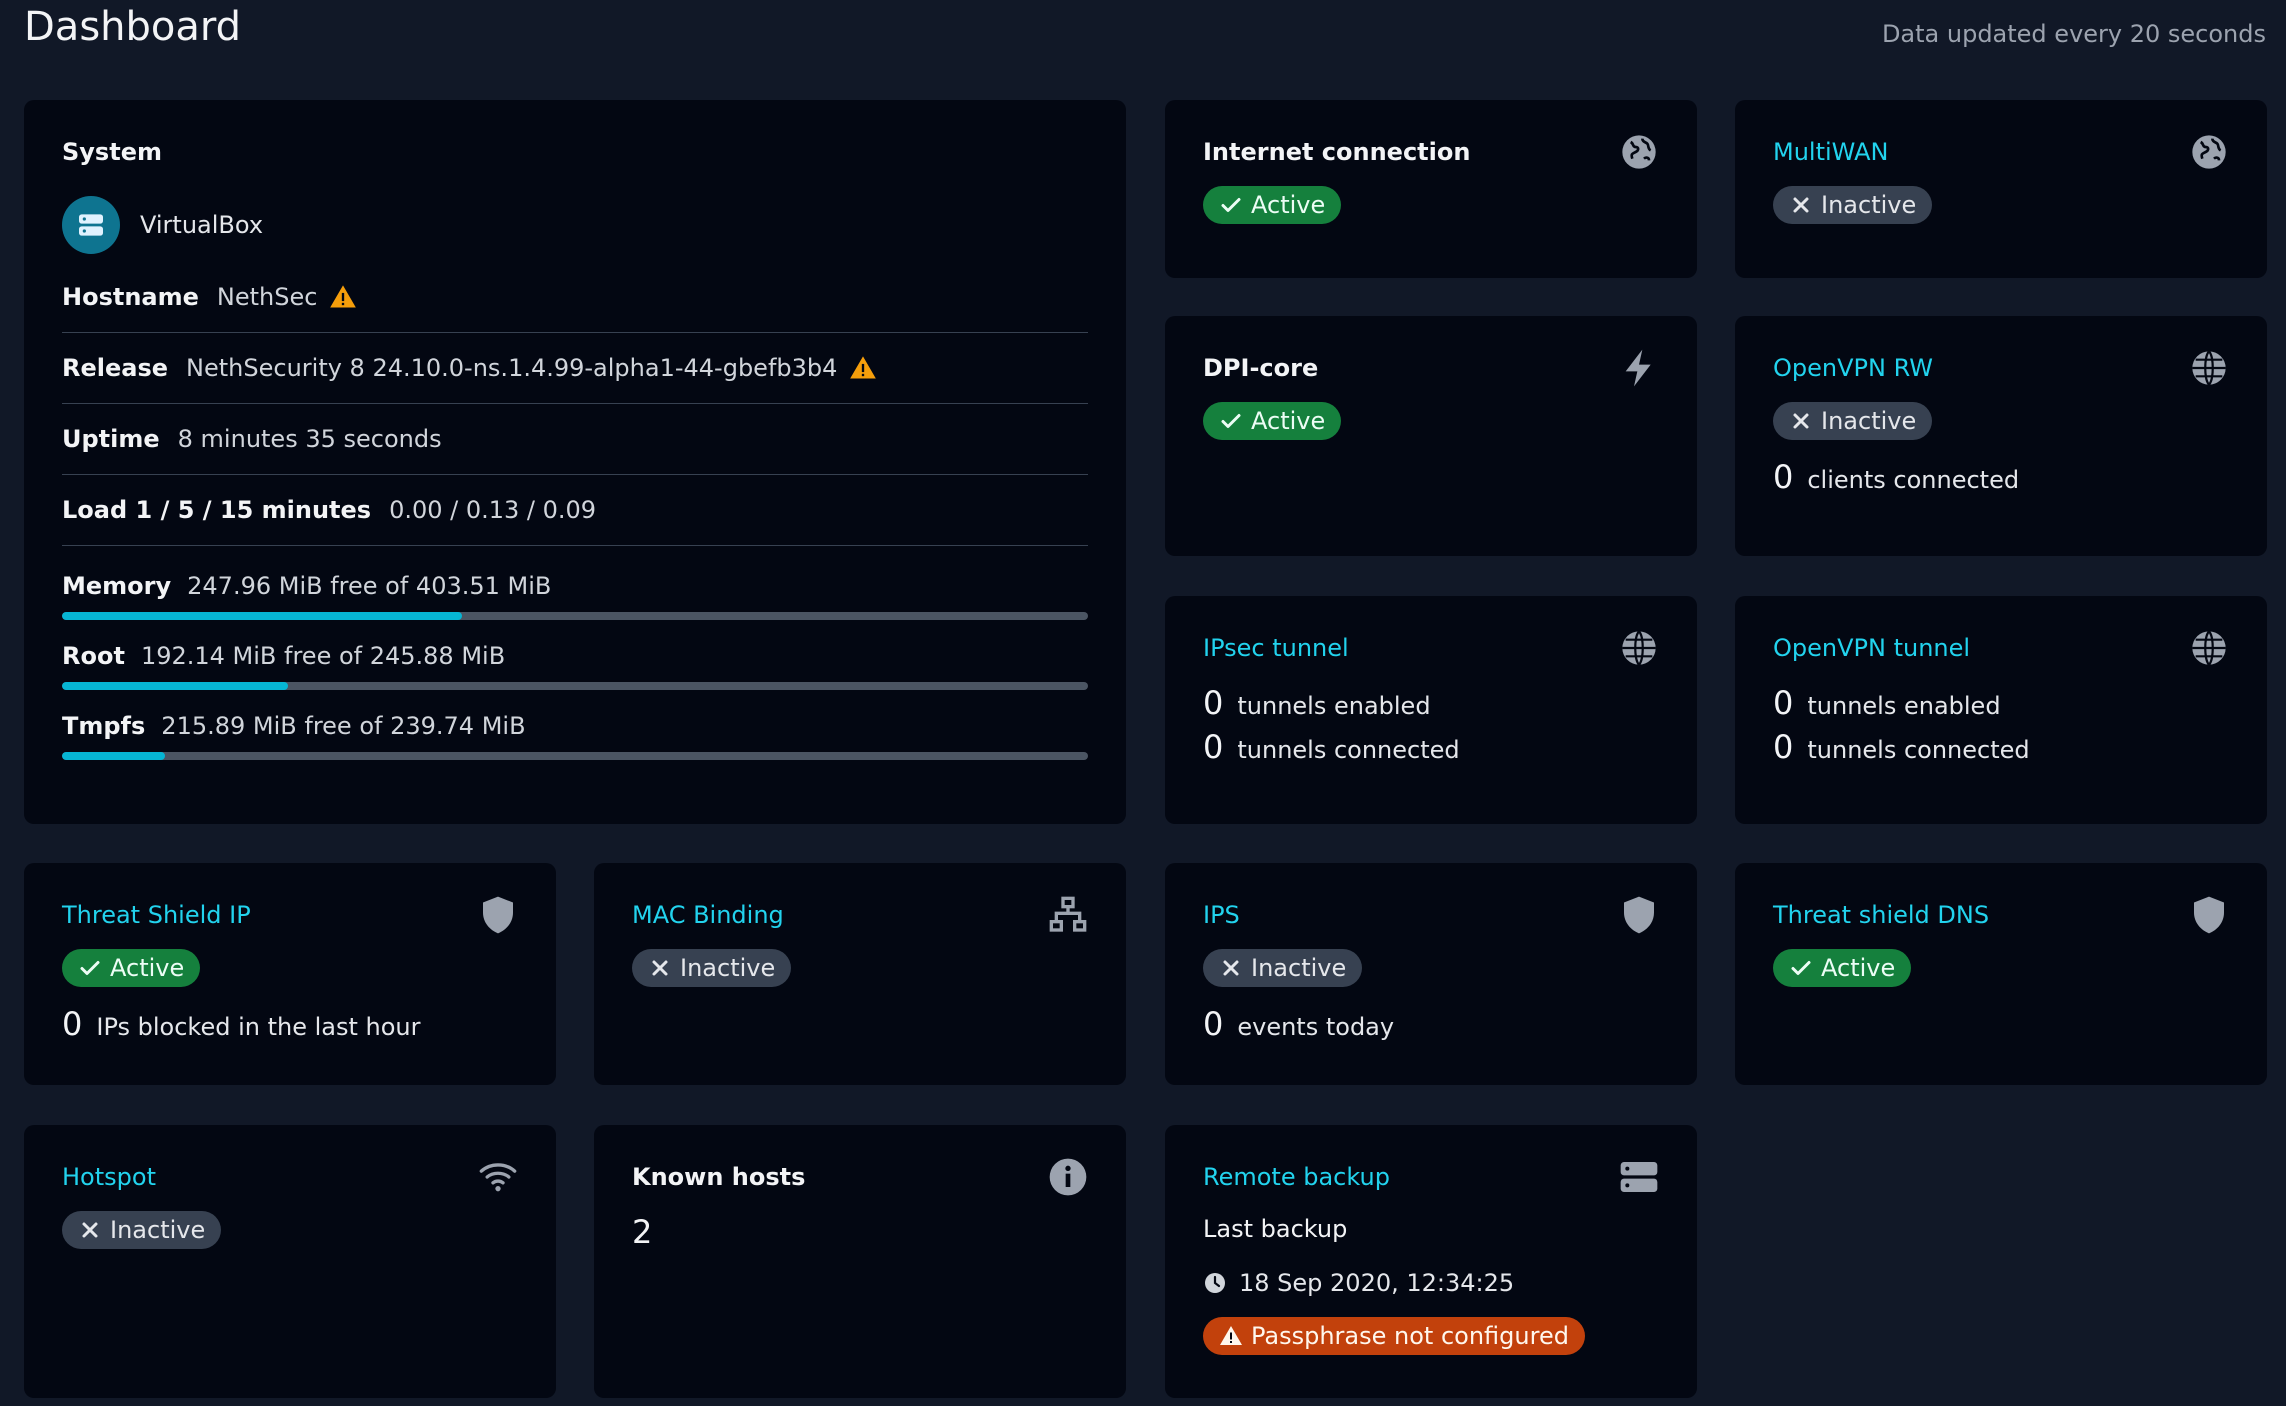 The image size is (2286, 1406). What do you see at coordinates (369, 586) in the screenshot?
I see `memory-value: 247.96 MiB free of 403.51 MiB` at bounding box center [369, 586].